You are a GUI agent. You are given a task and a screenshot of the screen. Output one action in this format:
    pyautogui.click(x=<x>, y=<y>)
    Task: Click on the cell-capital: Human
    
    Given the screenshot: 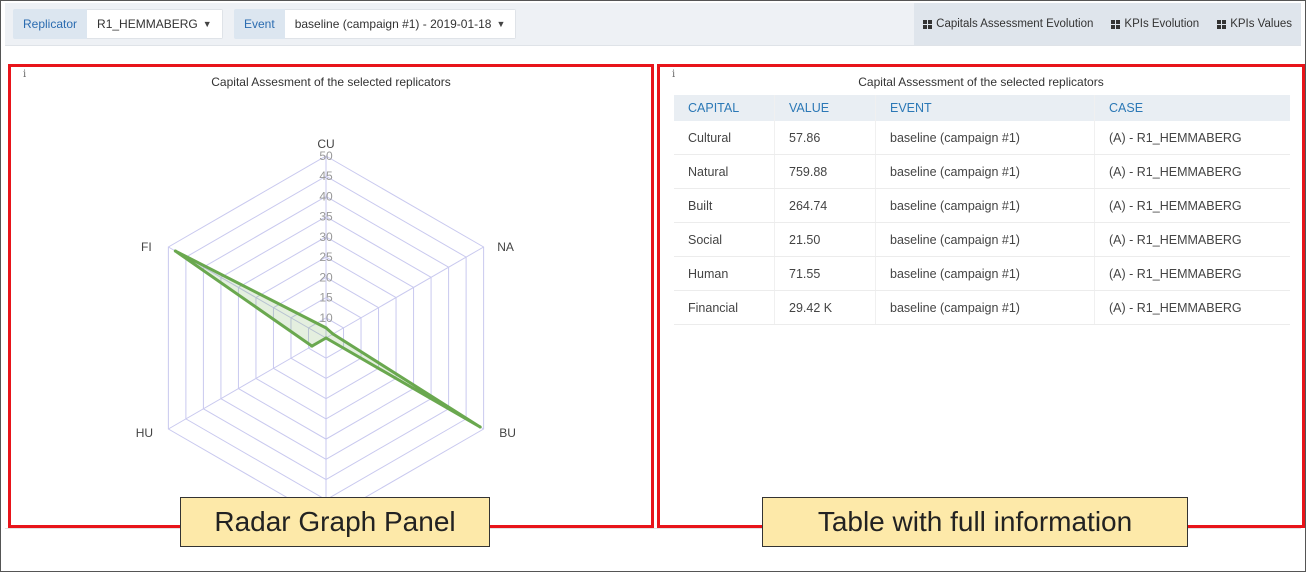 What is the action you would take?
    pyautogui.click(x=724, y=273)
    